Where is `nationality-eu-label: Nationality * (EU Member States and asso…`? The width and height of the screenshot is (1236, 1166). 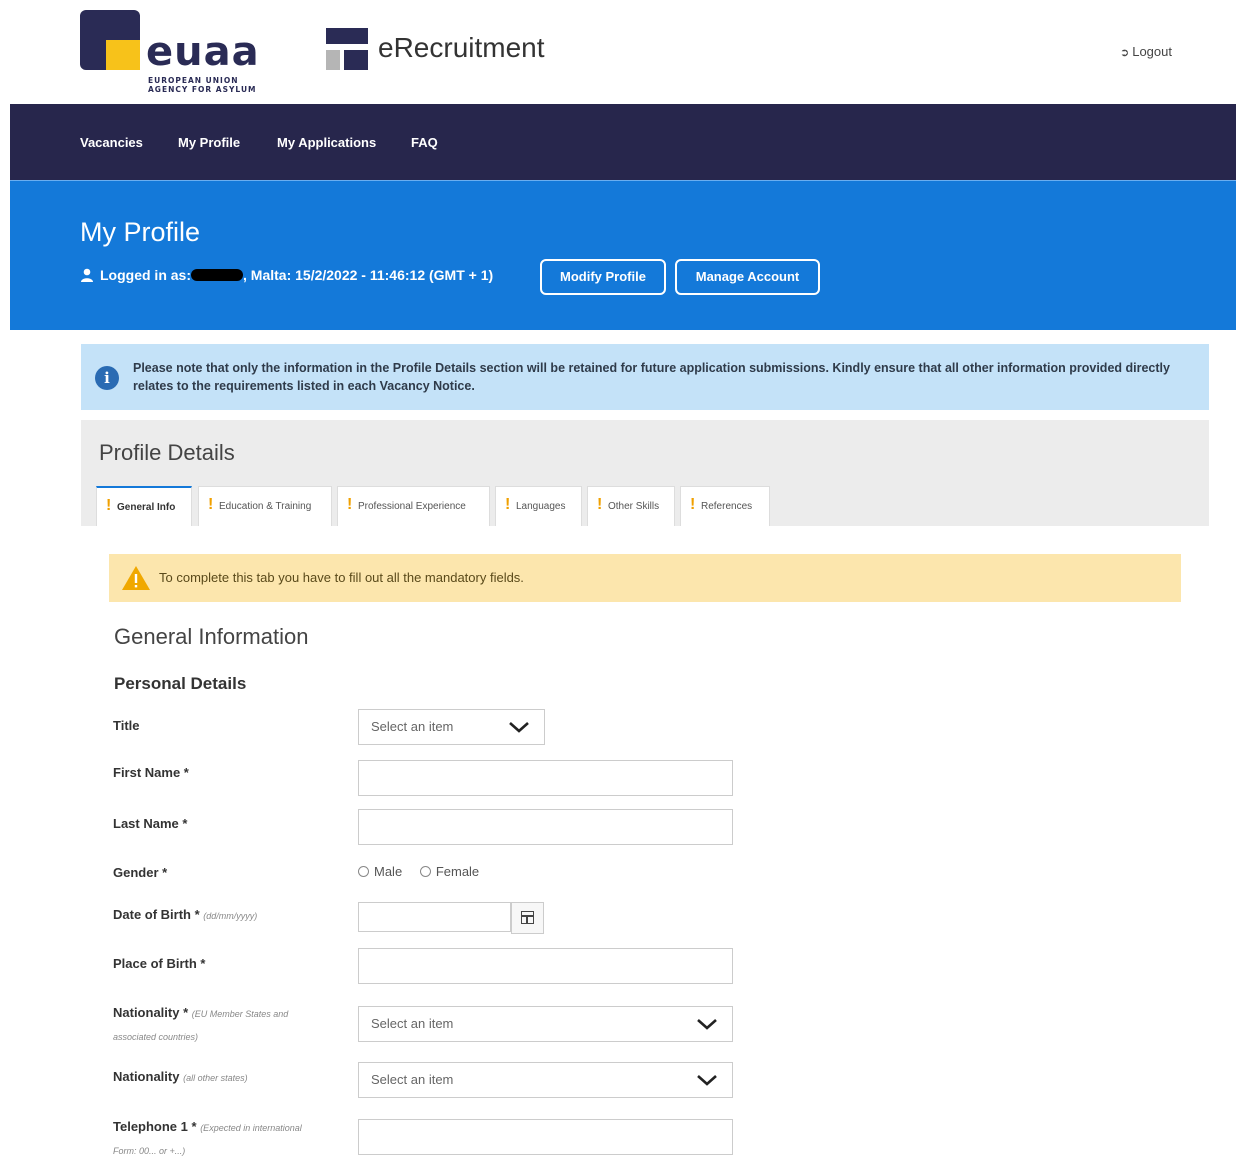
nationality-eu-label: Nationality * (EU Member States and asso… is located at coordinates (233, 1025).